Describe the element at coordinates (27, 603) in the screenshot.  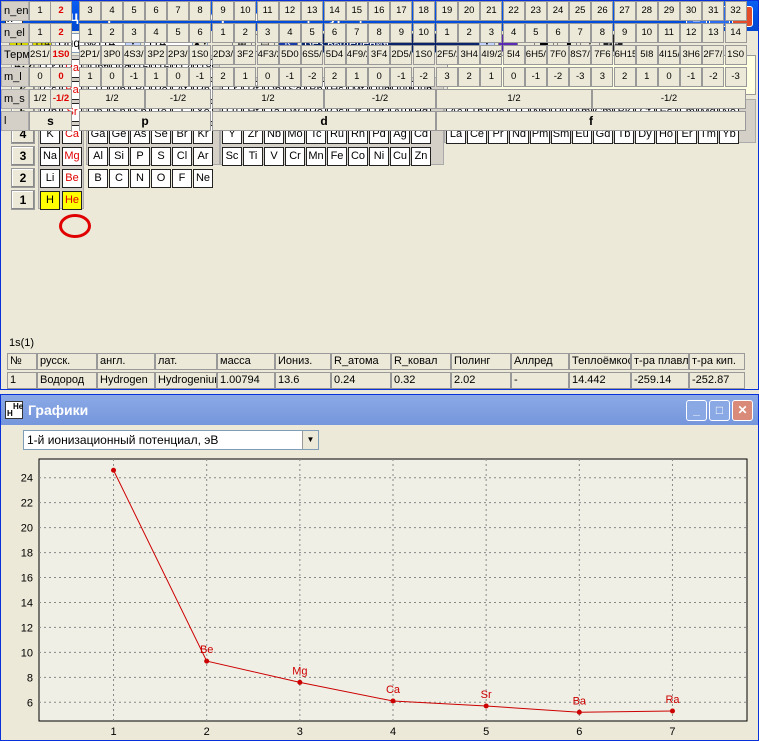
I see `y-tick-label: 14` at that location.